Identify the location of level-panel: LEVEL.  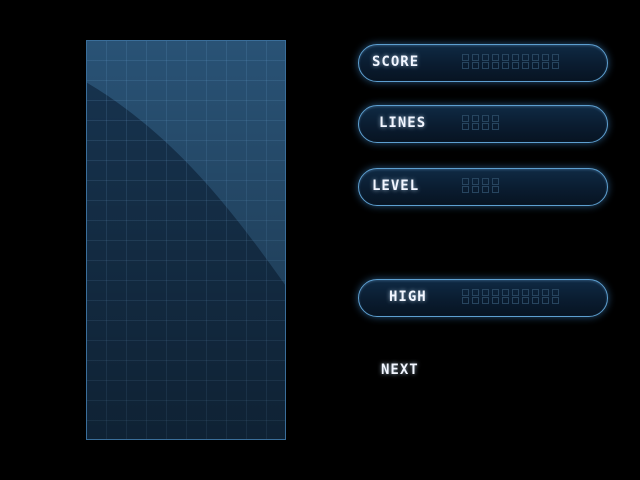
(483, 187).